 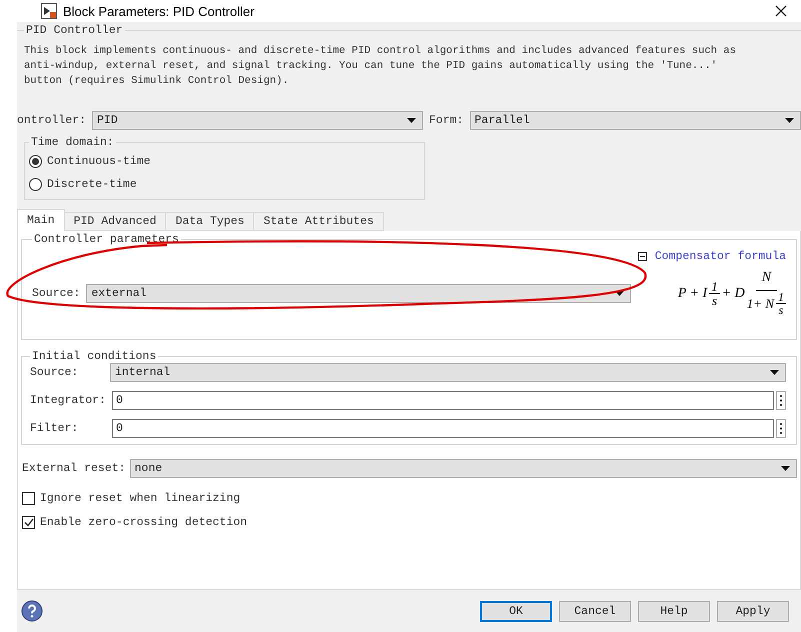 What do you see at coordinates (55, 428) in the screenshot?
I see `field-label: Filter:` at bounding box center [55, 428].